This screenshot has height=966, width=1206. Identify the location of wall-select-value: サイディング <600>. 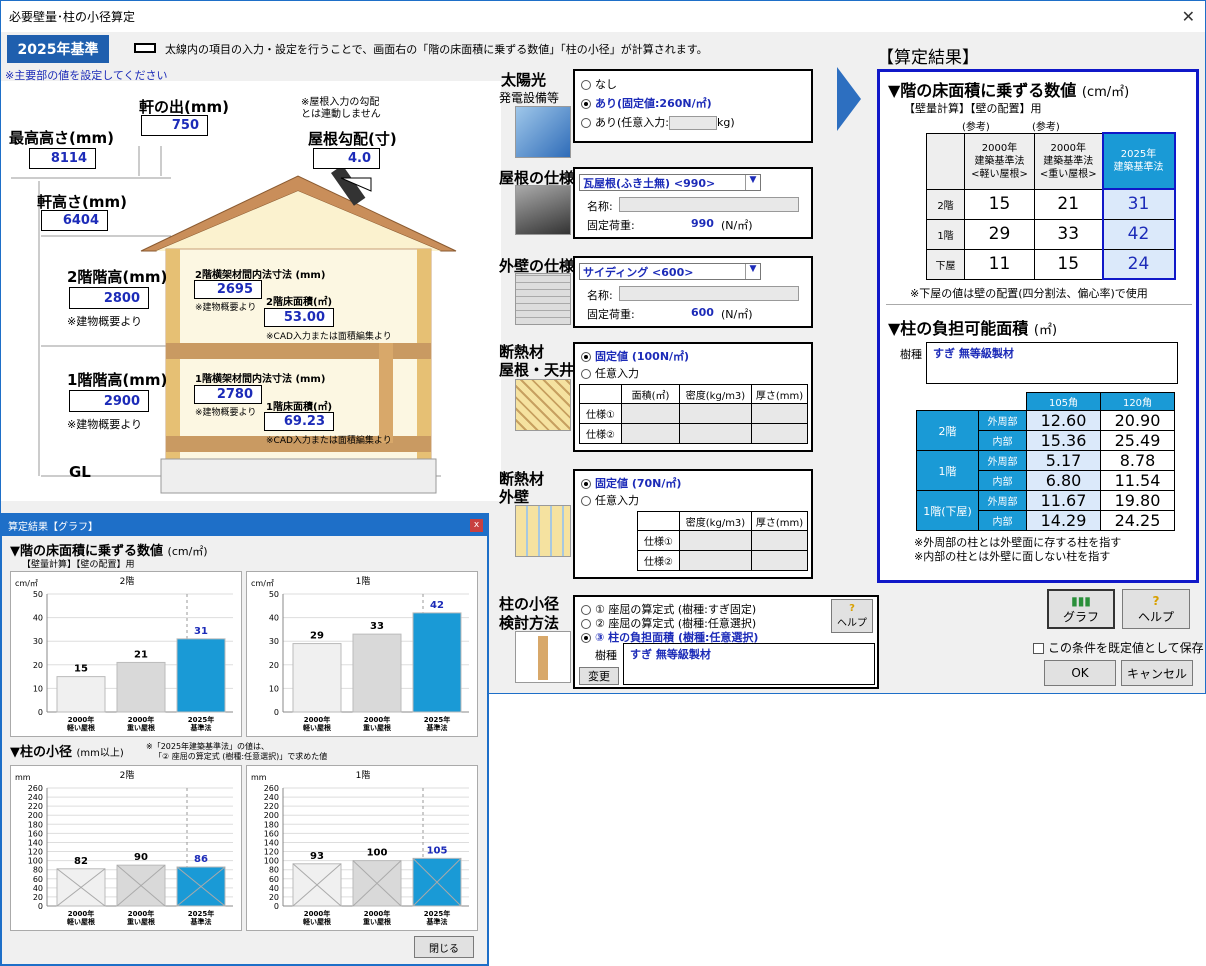
(638, 272).